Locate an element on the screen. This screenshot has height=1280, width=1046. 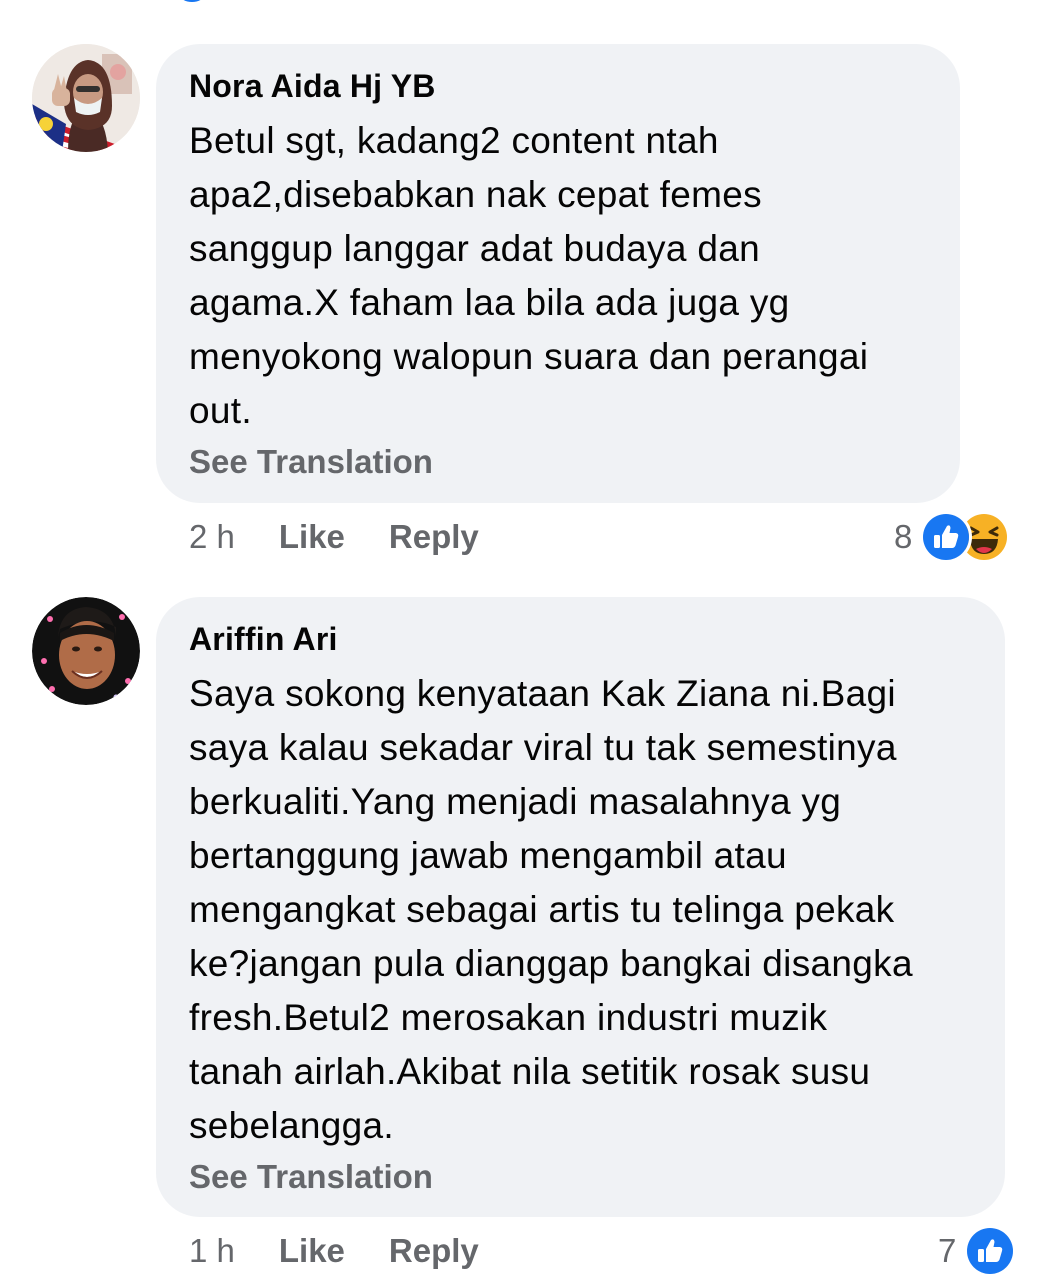
comment-author: Ariffin Ari is located at coordinates (580, 639).